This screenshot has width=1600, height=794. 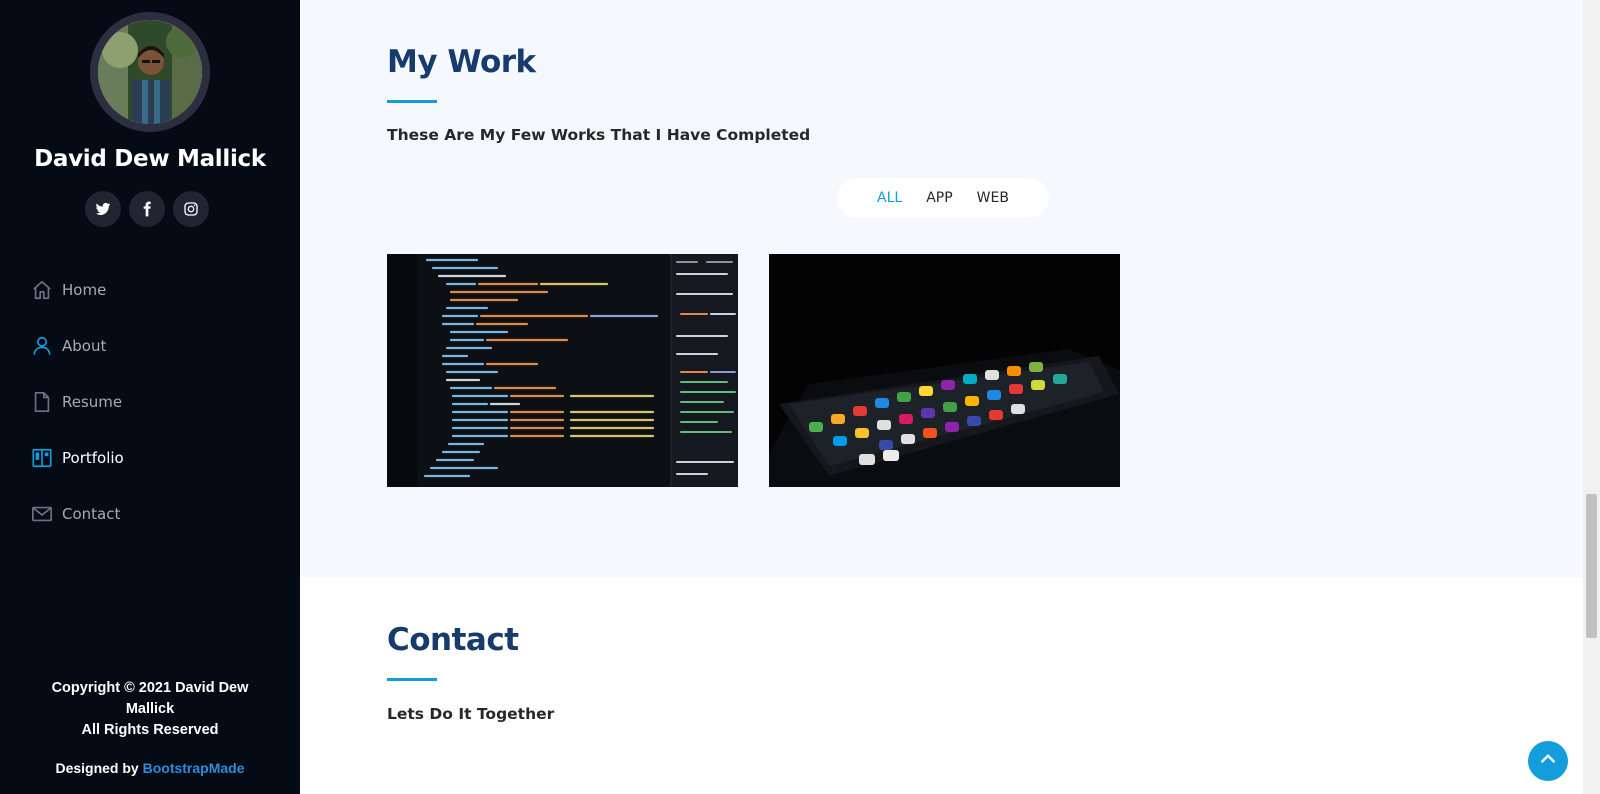 What do you see at coordinates (194, 768) in the screenshot?
I see `bootstrapmade-link: BootstrapMade` at bounding box center [194, 768].